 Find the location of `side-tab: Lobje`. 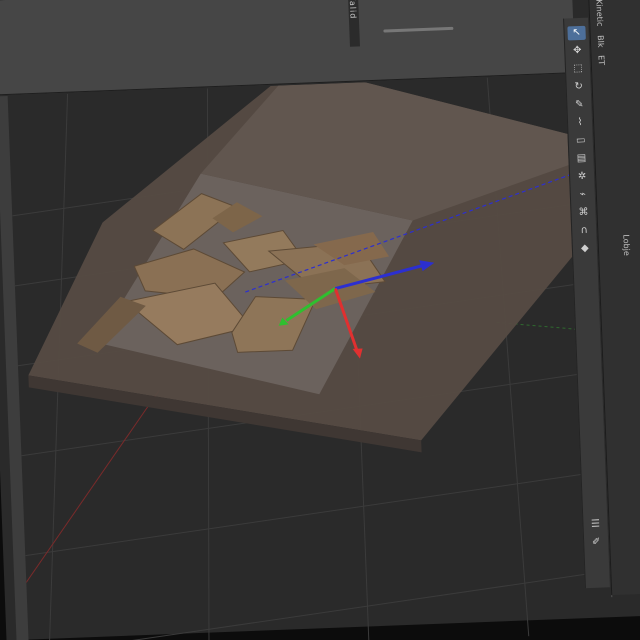

side-tab: Lobje is located at coordinates (626, 245).